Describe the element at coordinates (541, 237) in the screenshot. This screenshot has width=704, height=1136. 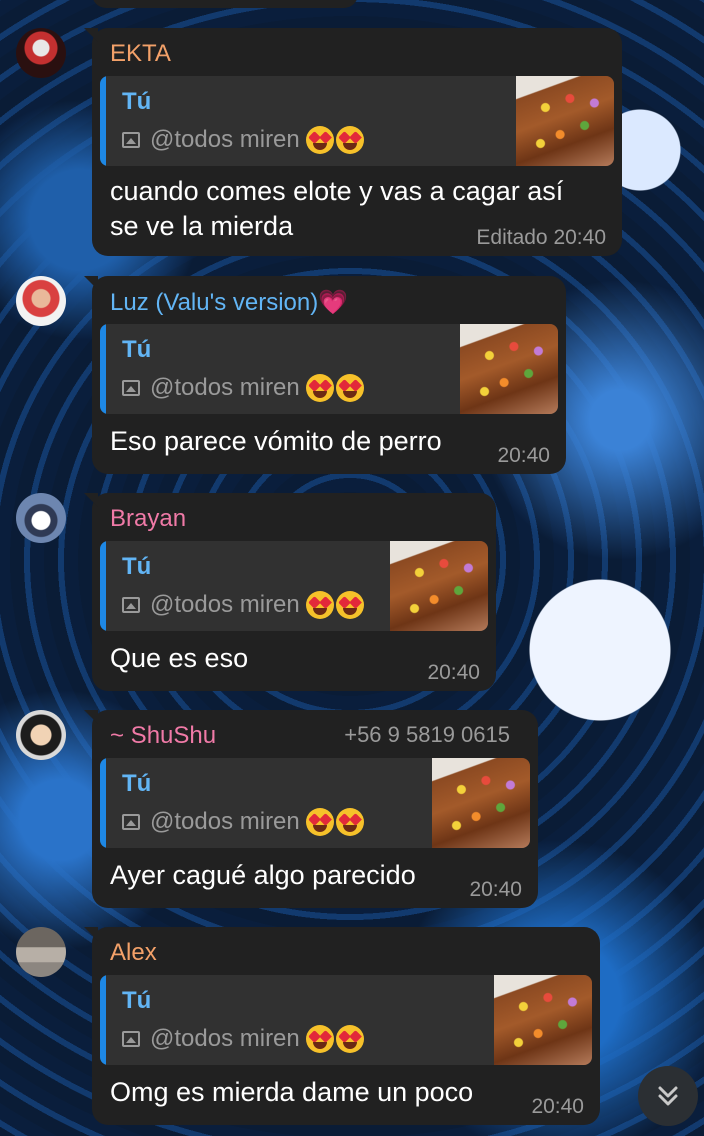
I see `message-time: Editado 20:40` at that location.